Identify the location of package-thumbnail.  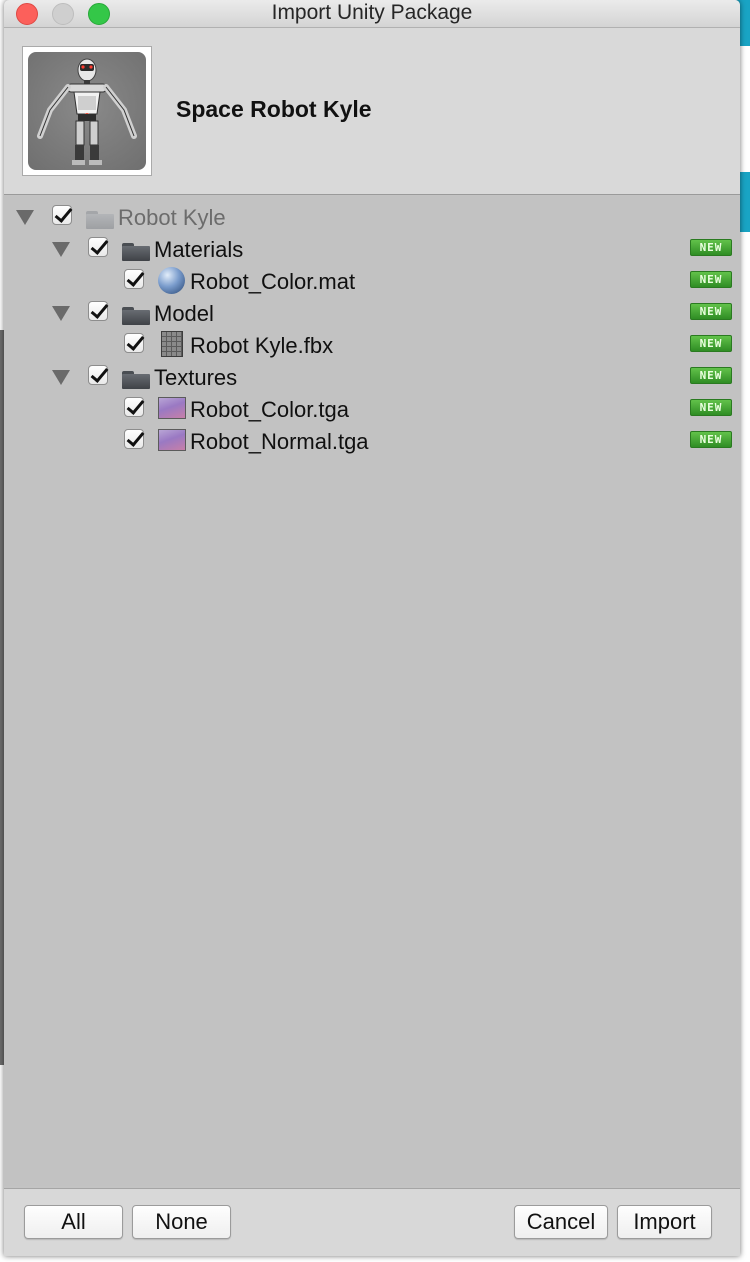
(87, 111).